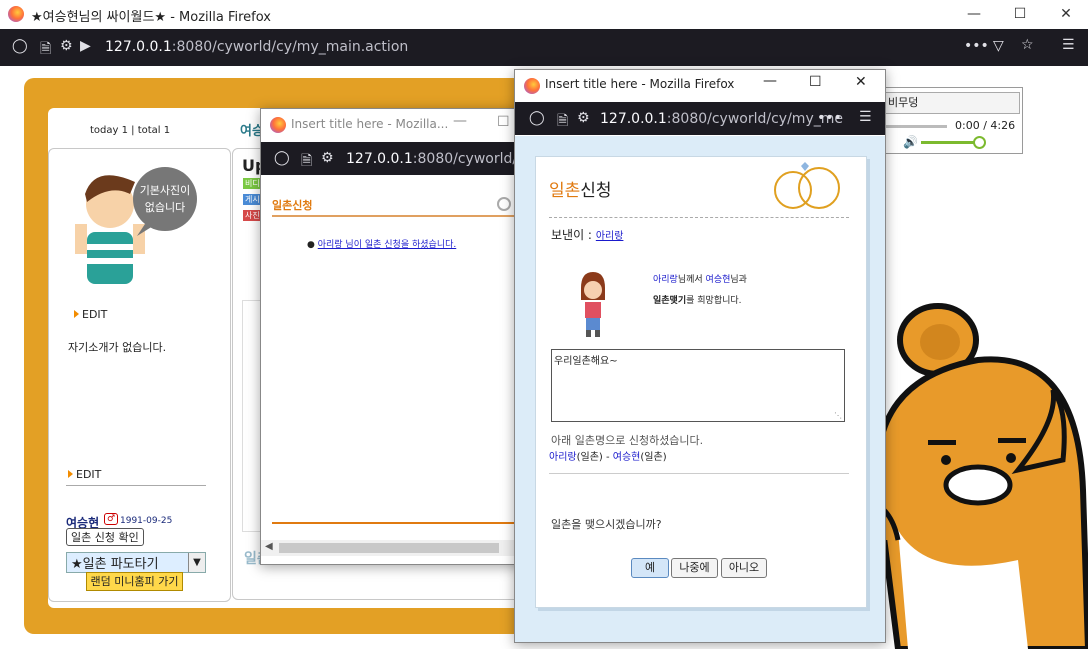 The width and height of the screenshot is (1088, 649). I want to click on popup1-heading: 일촌신청, so click(292, 205).